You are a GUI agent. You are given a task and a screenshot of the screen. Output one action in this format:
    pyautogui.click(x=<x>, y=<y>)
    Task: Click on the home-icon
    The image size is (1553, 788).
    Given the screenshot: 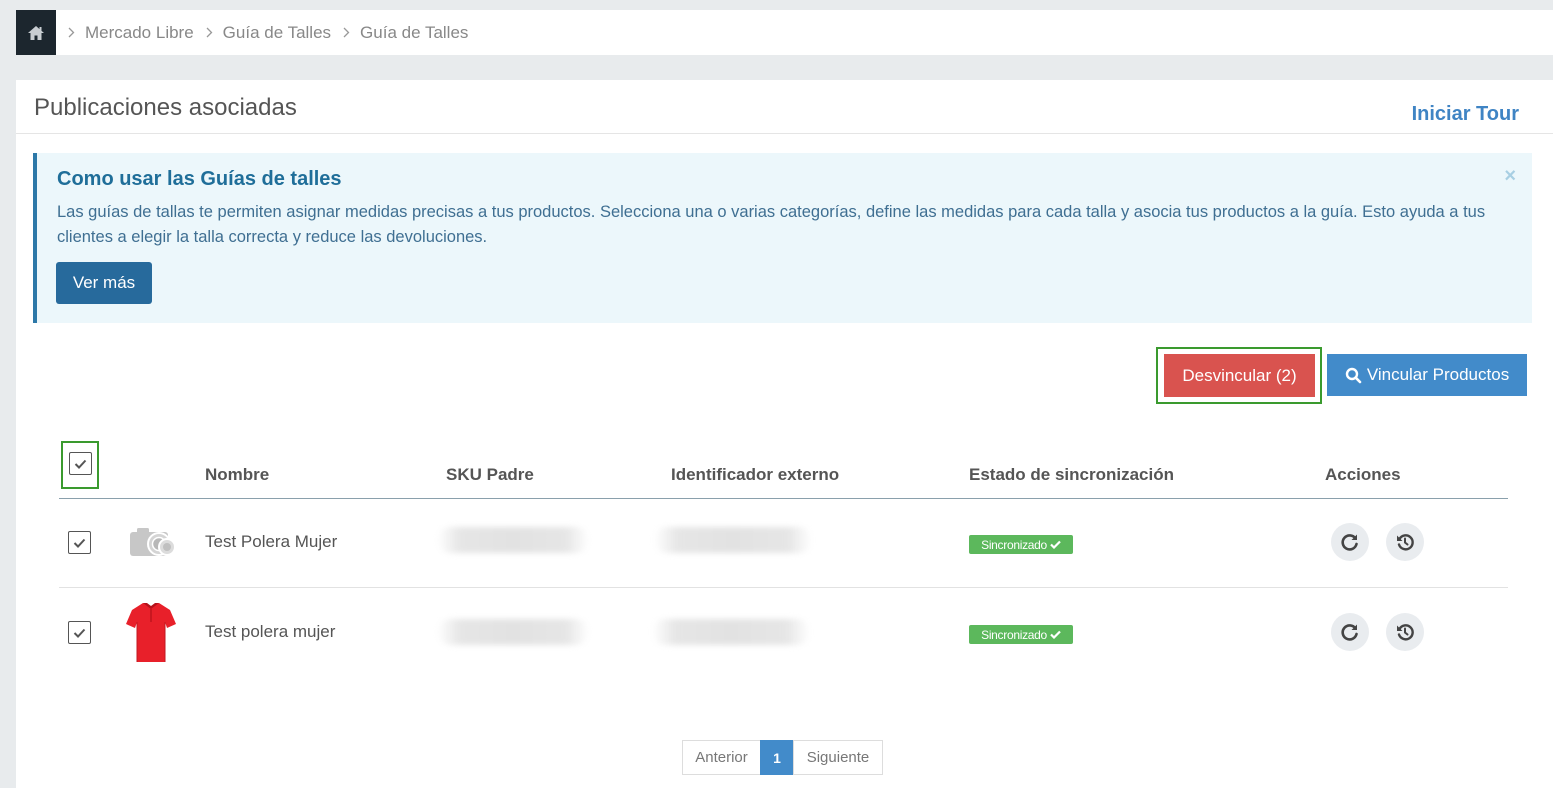 What is the action you would take?
    pyautogui.click(x=36, y=32)
    